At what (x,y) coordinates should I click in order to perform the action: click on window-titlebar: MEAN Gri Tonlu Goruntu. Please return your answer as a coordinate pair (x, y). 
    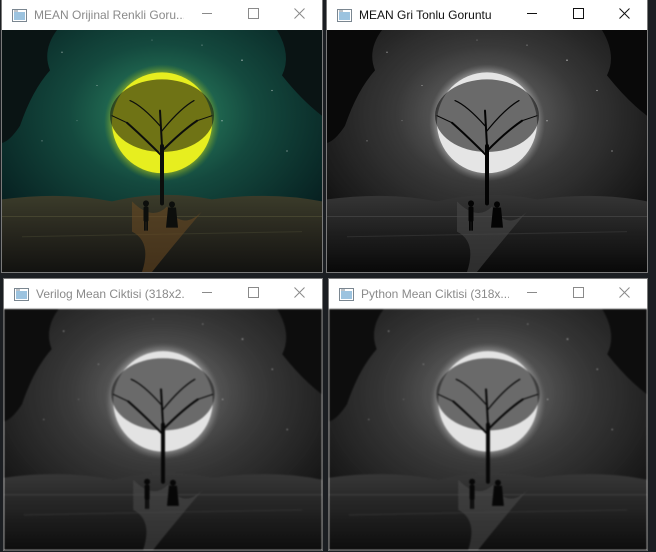
    Looking at the image, I should click on (487, 15).